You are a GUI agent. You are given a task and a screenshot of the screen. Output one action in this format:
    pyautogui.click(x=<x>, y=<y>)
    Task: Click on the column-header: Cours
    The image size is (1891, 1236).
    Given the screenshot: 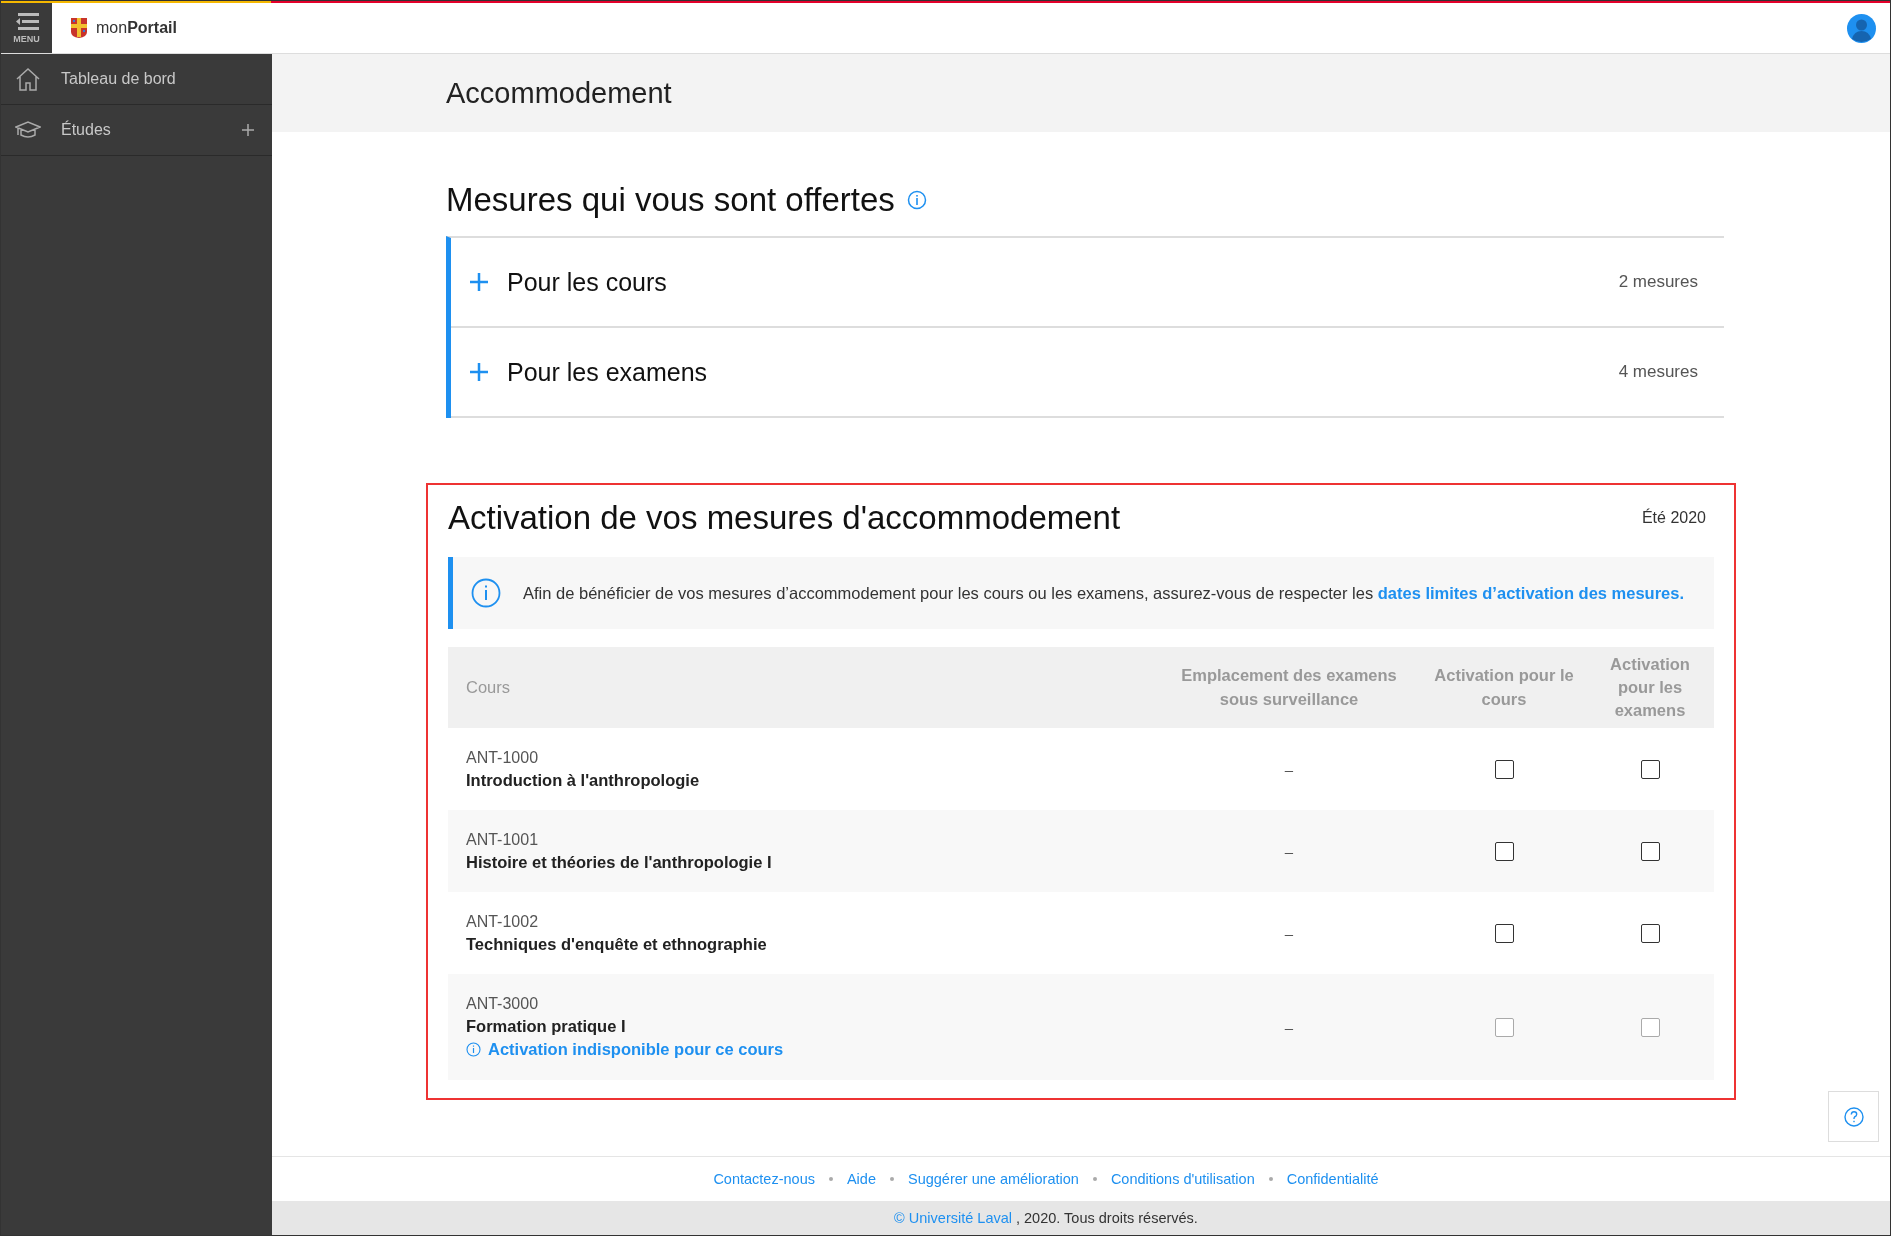 What is the action you would take?
    pyautogui.click(x=488, y=687)
    